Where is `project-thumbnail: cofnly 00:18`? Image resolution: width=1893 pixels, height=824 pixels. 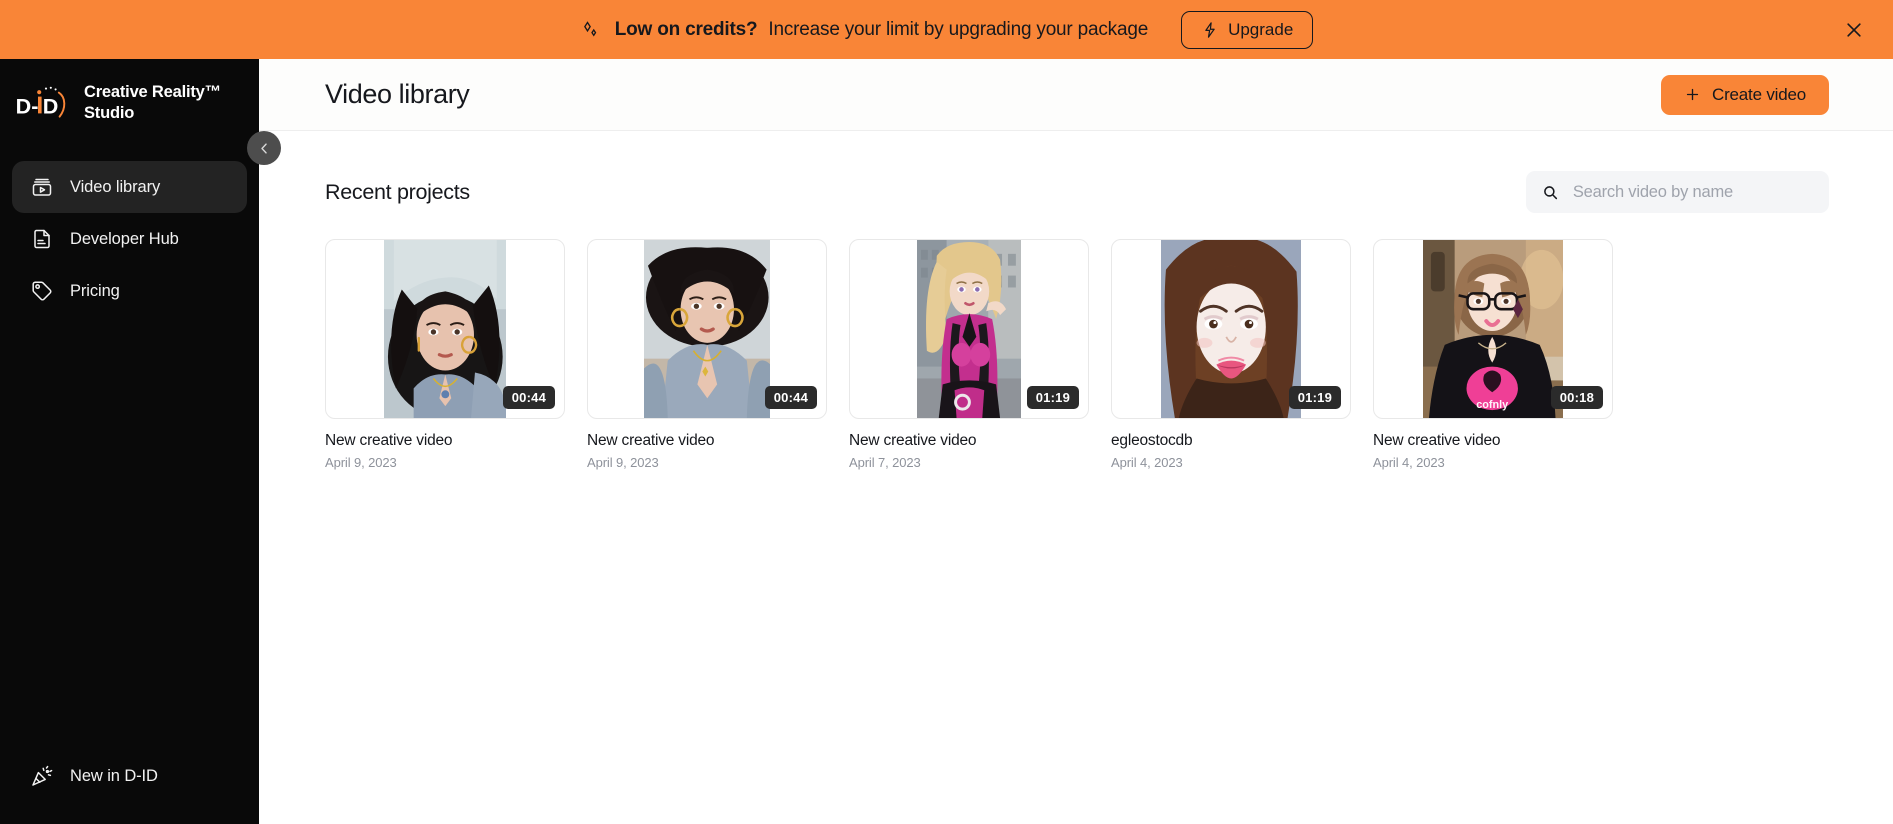
project-thumbnail: cofnly 00:18 is located at coordinates (1493, 329).